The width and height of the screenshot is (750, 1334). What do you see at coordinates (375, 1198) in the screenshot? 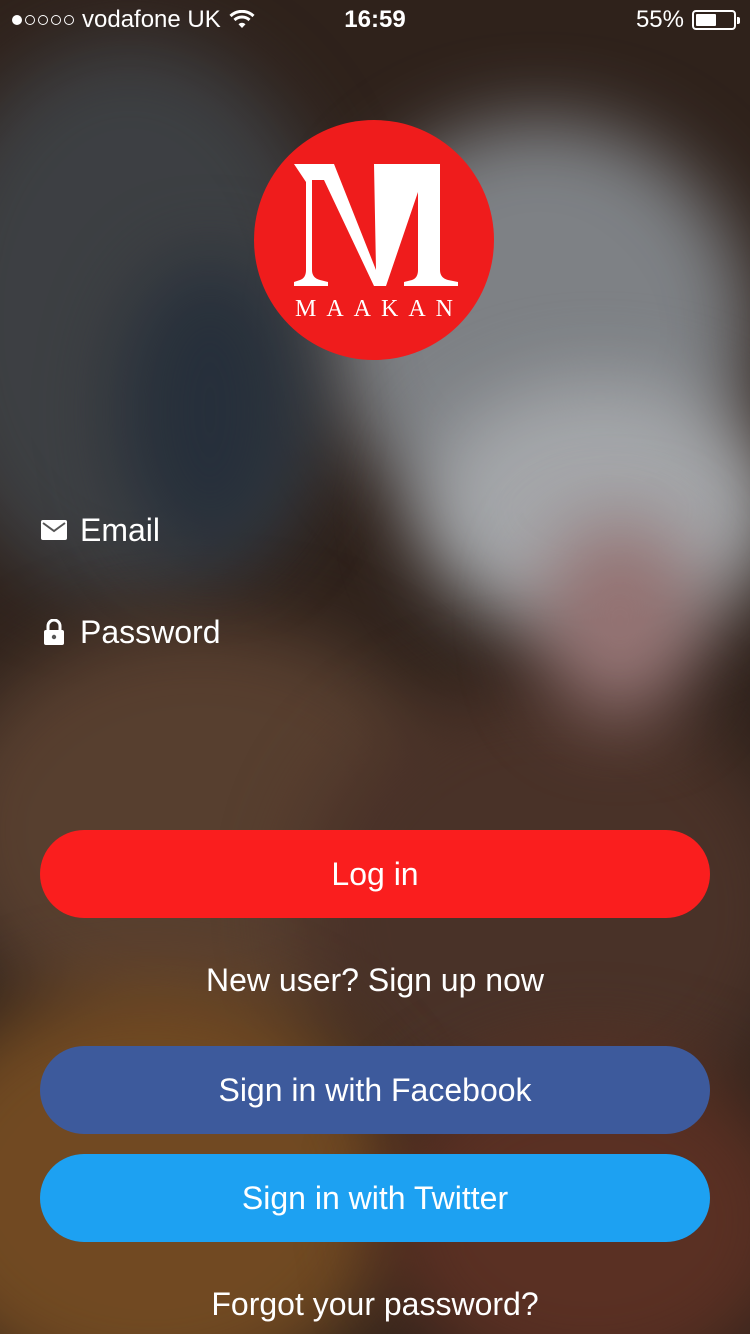
I see `twitter-signin-button: Sign in with Twitter` at bounding box center [375, 1198].